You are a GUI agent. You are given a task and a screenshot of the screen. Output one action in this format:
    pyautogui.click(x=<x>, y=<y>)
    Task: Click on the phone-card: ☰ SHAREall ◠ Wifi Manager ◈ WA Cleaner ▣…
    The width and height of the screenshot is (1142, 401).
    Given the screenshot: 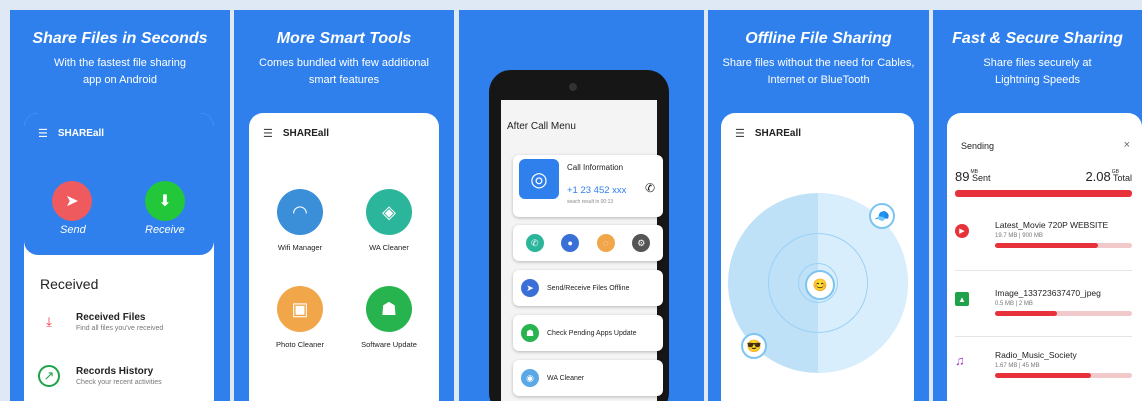 What is the action you would take?
    pyautogui.click(x=344, y=257)
    